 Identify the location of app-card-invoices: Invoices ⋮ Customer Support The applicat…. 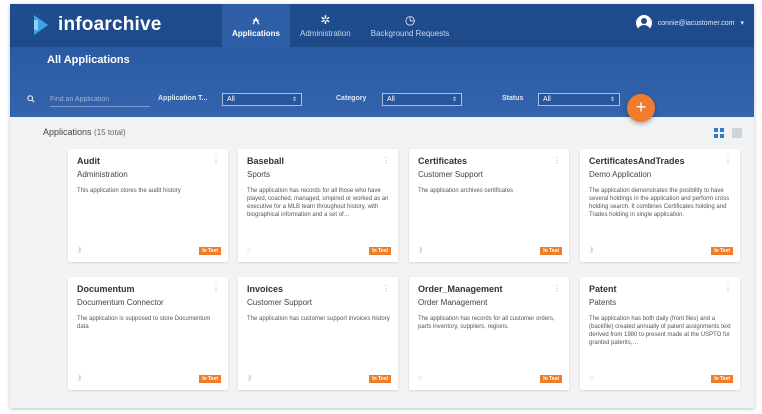
(318, 333).